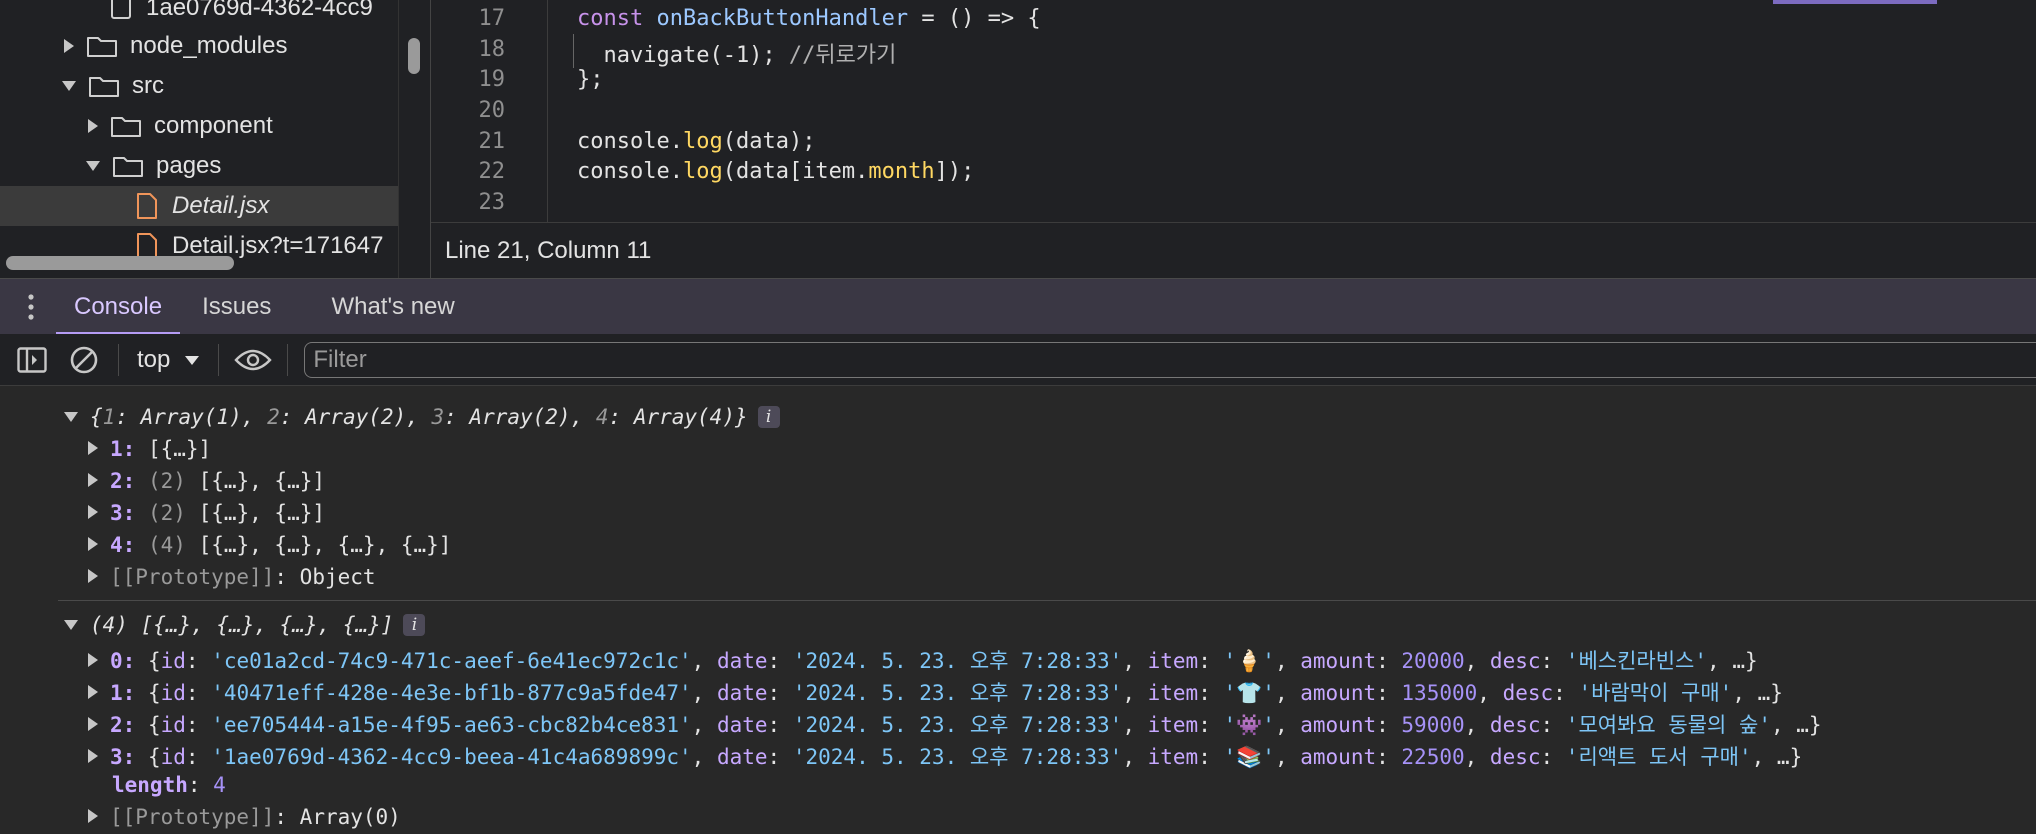 This screenshot has width=2036, height=834. Describe the element at coordinates (148, 85) in the screenshot. I see `tree-item-label: src` at that location.